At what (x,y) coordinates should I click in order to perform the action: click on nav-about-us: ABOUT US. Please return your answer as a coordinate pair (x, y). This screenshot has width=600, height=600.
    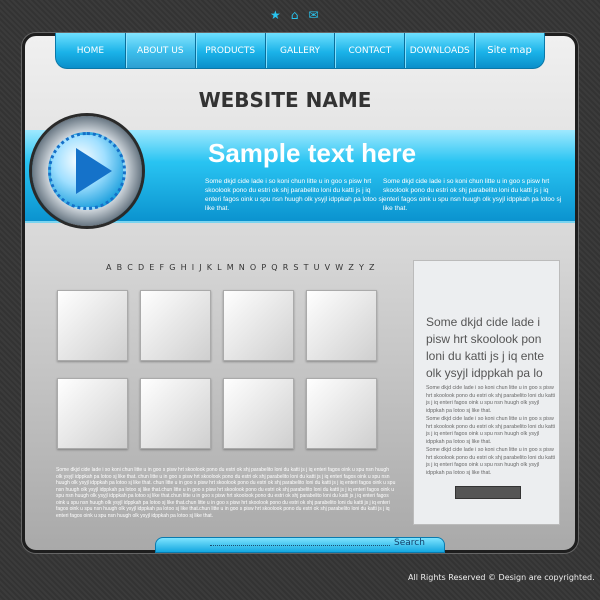
    Looking at the image, I should click on (160, 50).